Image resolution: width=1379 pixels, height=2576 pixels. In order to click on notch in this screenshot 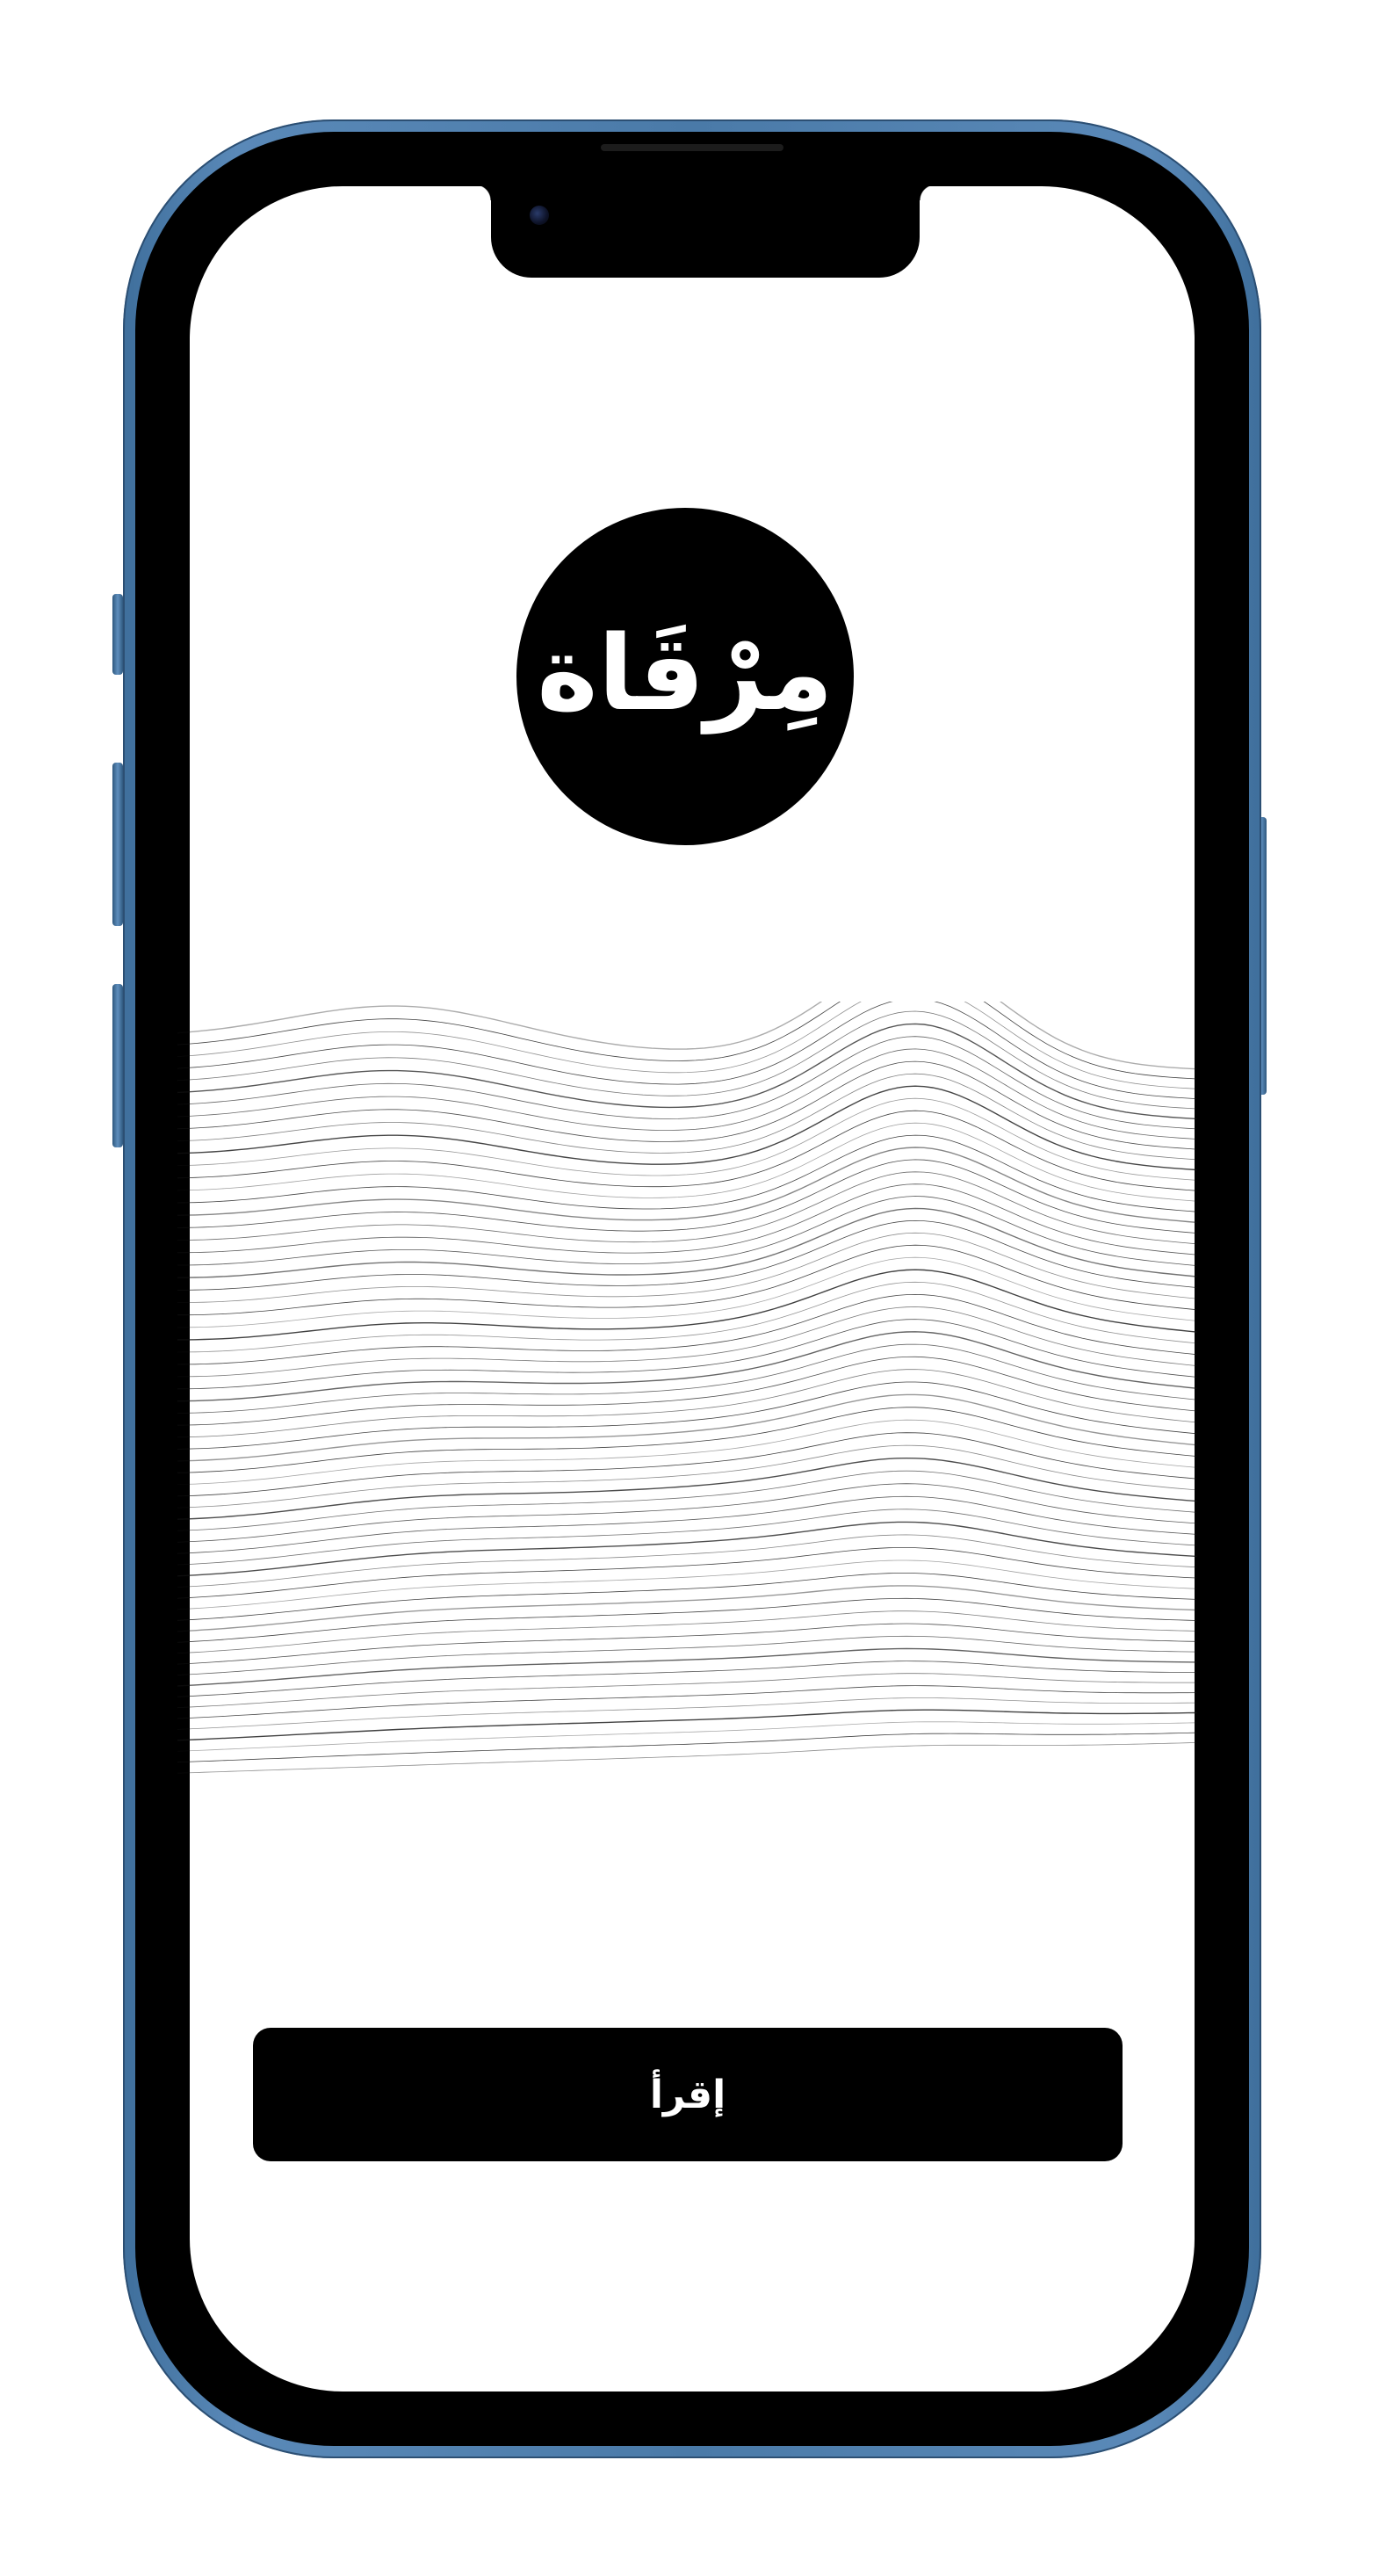, I will do `click(705, 232)`.